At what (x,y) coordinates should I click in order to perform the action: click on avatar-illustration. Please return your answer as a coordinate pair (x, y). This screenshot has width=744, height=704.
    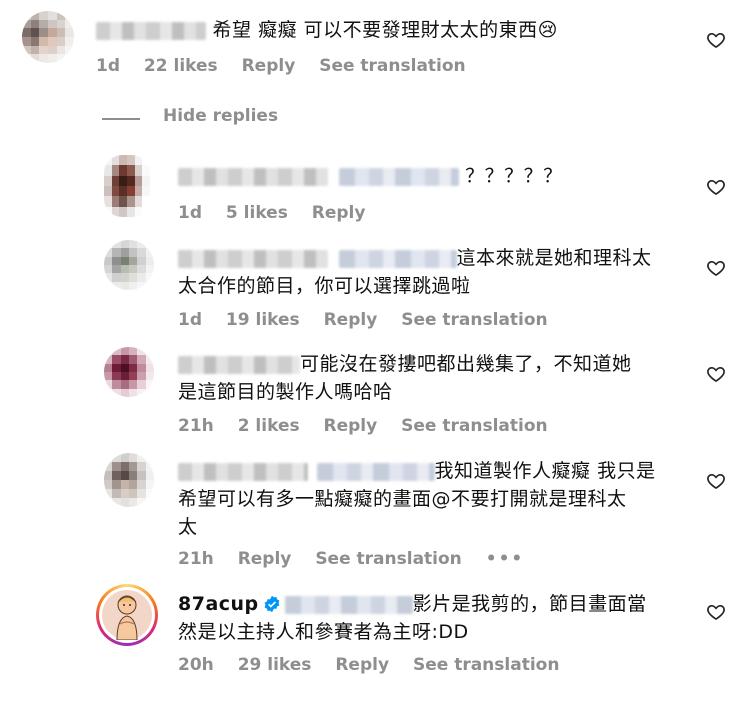
    Looking at the image, I should click on (127, 615).